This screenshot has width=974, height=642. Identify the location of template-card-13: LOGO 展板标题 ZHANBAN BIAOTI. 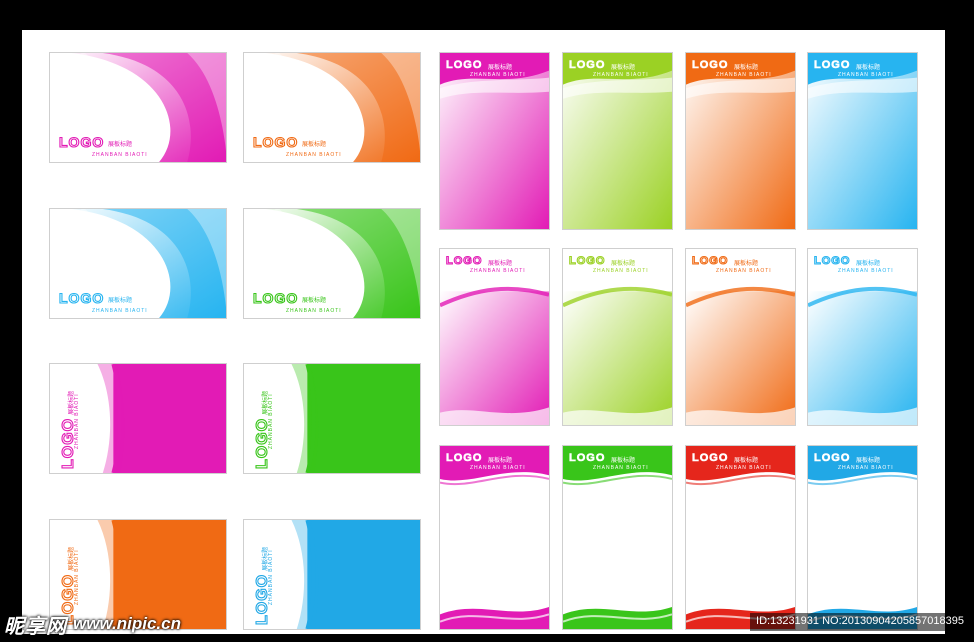
(494, 337).